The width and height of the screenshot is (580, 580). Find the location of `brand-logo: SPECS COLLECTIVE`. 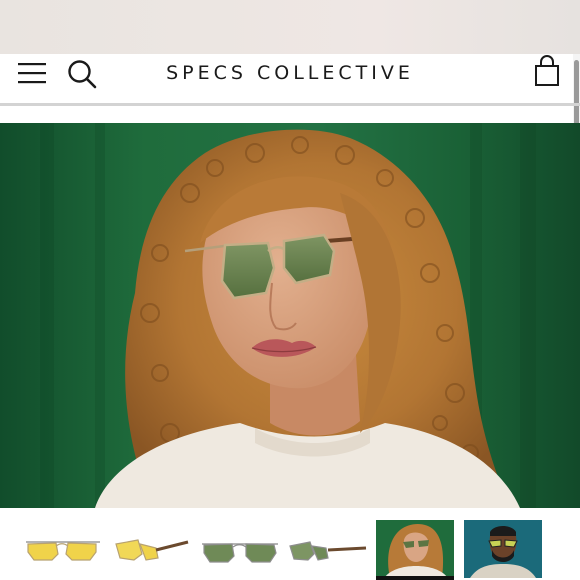

brand-logo: SPECS COLLECTIVE is located at coordinates (290, 73).